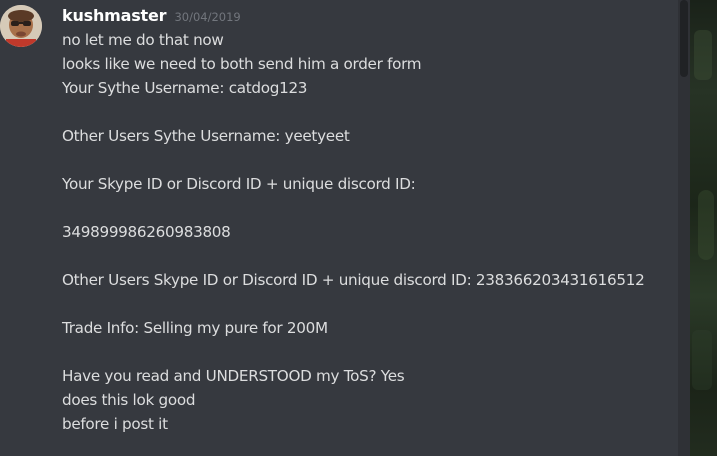 This screenshot has height=456, width=717. What do you see at coordinates (146, 232) in the screenshot?
I see `message-line: 349899986260983808` at bounding box center [146, 232].